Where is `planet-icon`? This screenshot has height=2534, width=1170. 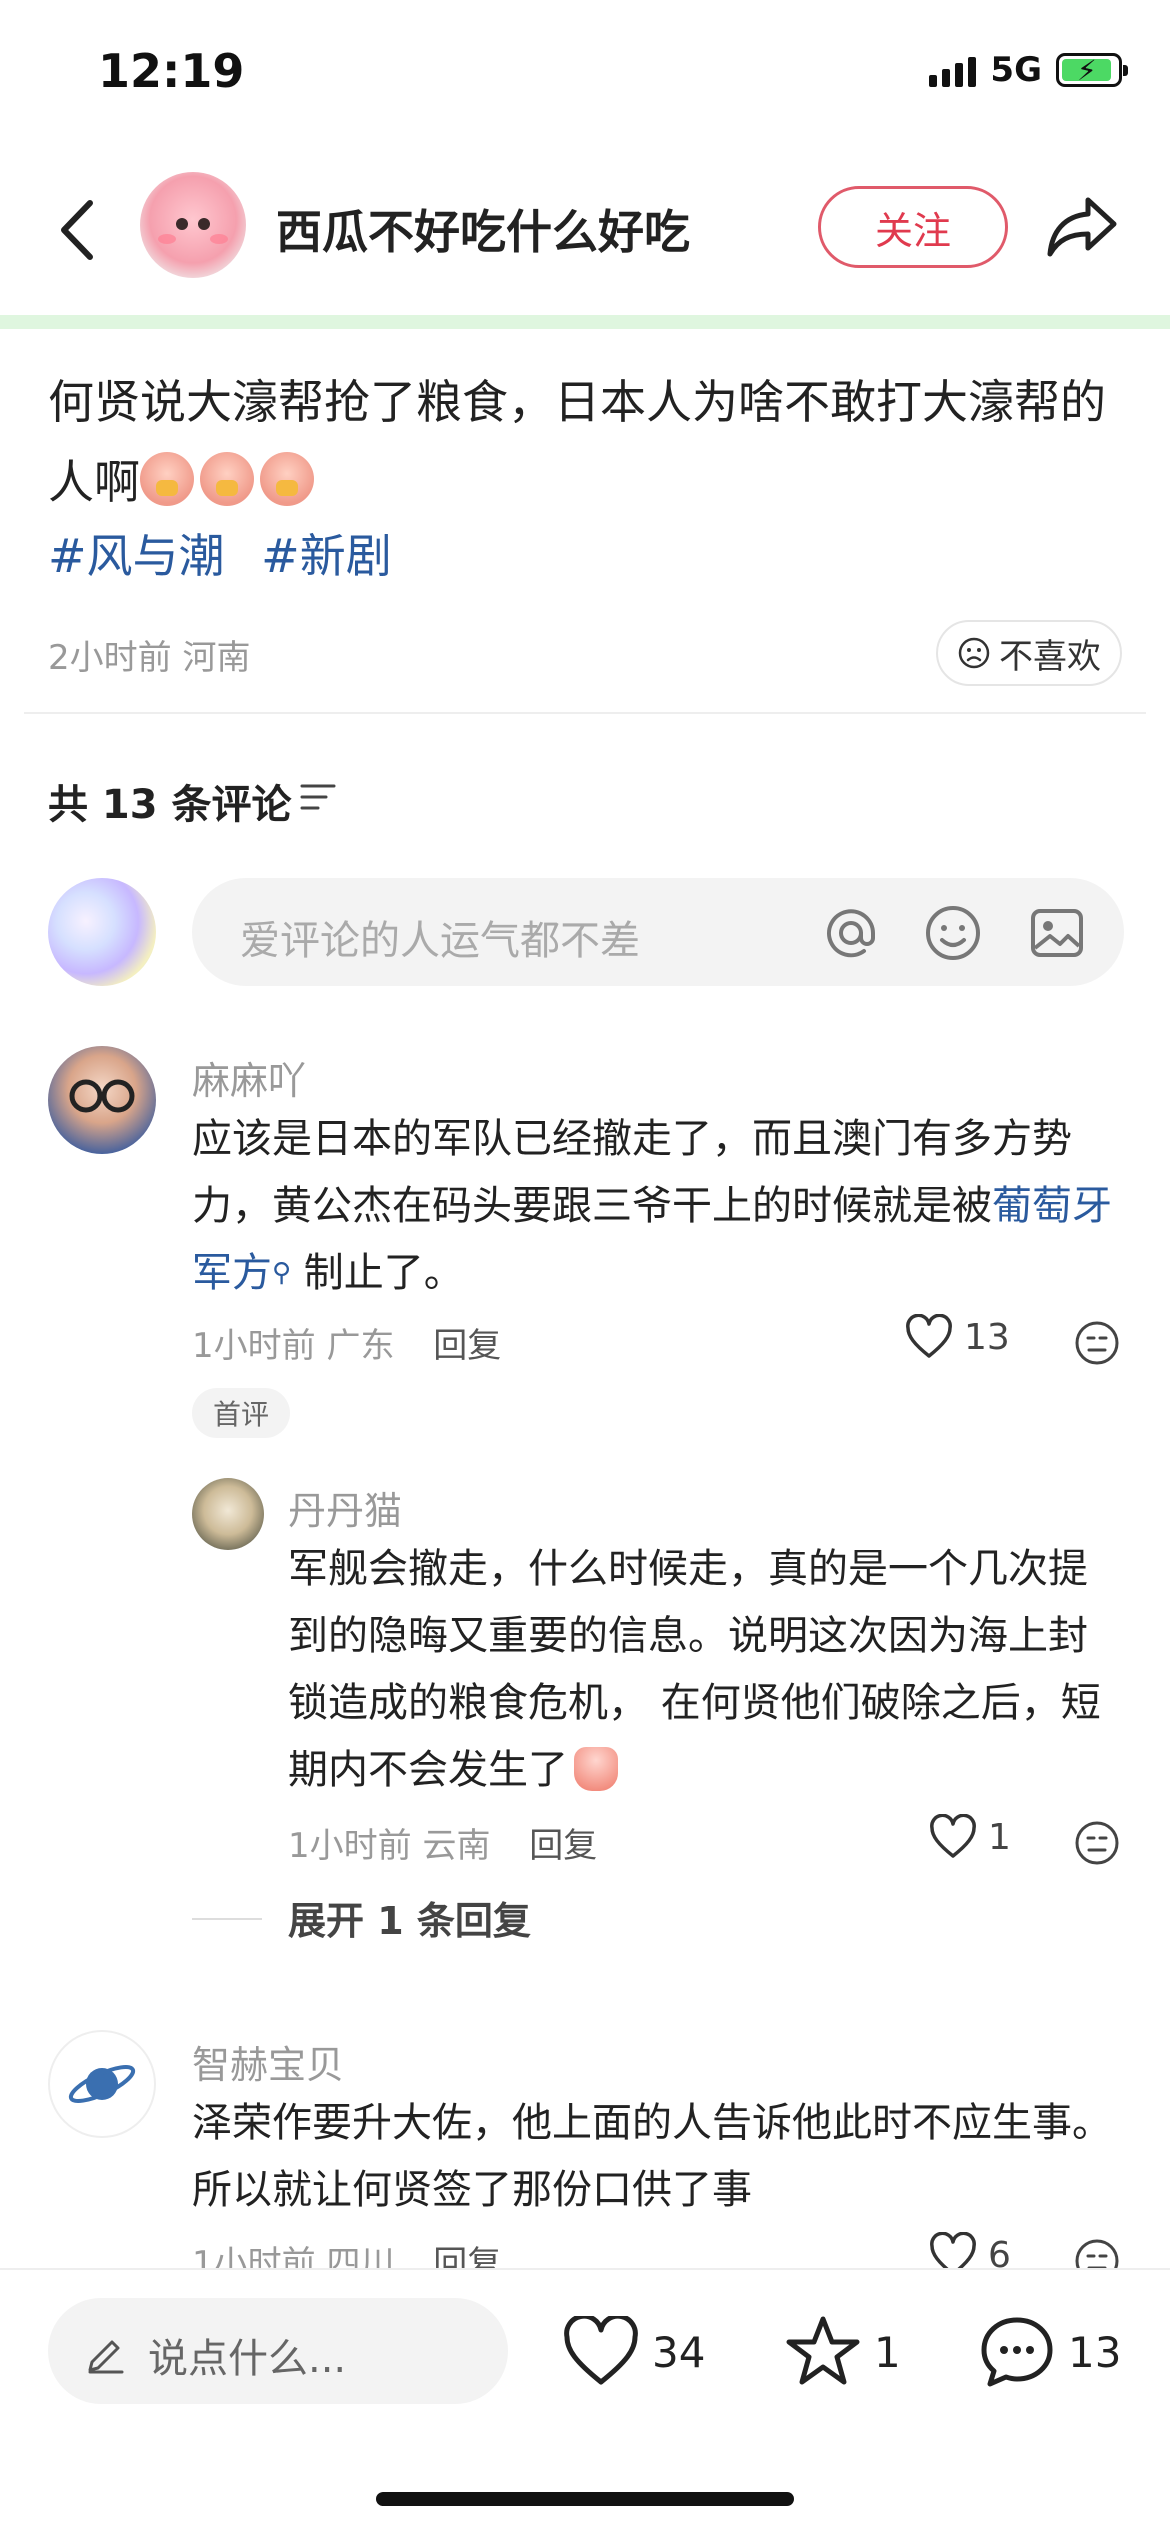 planet-icon is located at coordinates (102, 2084).